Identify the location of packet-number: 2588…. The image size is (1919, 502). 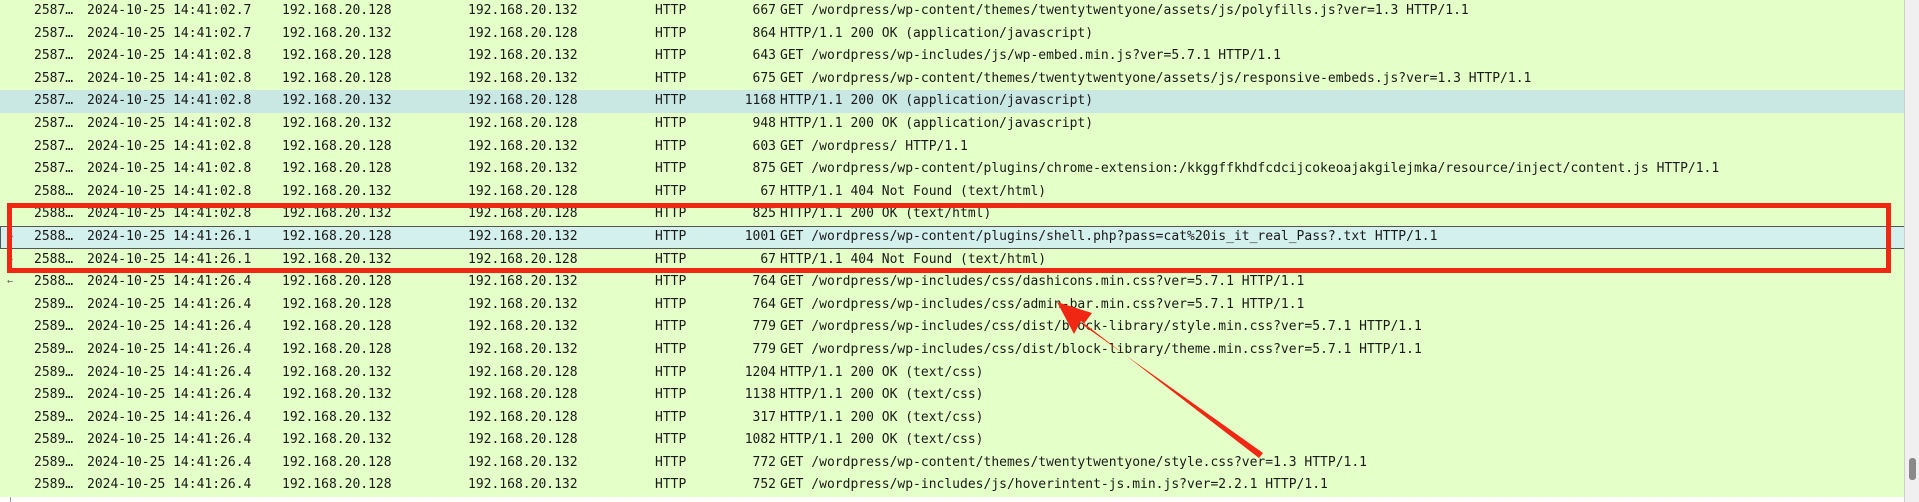
(54, 191).